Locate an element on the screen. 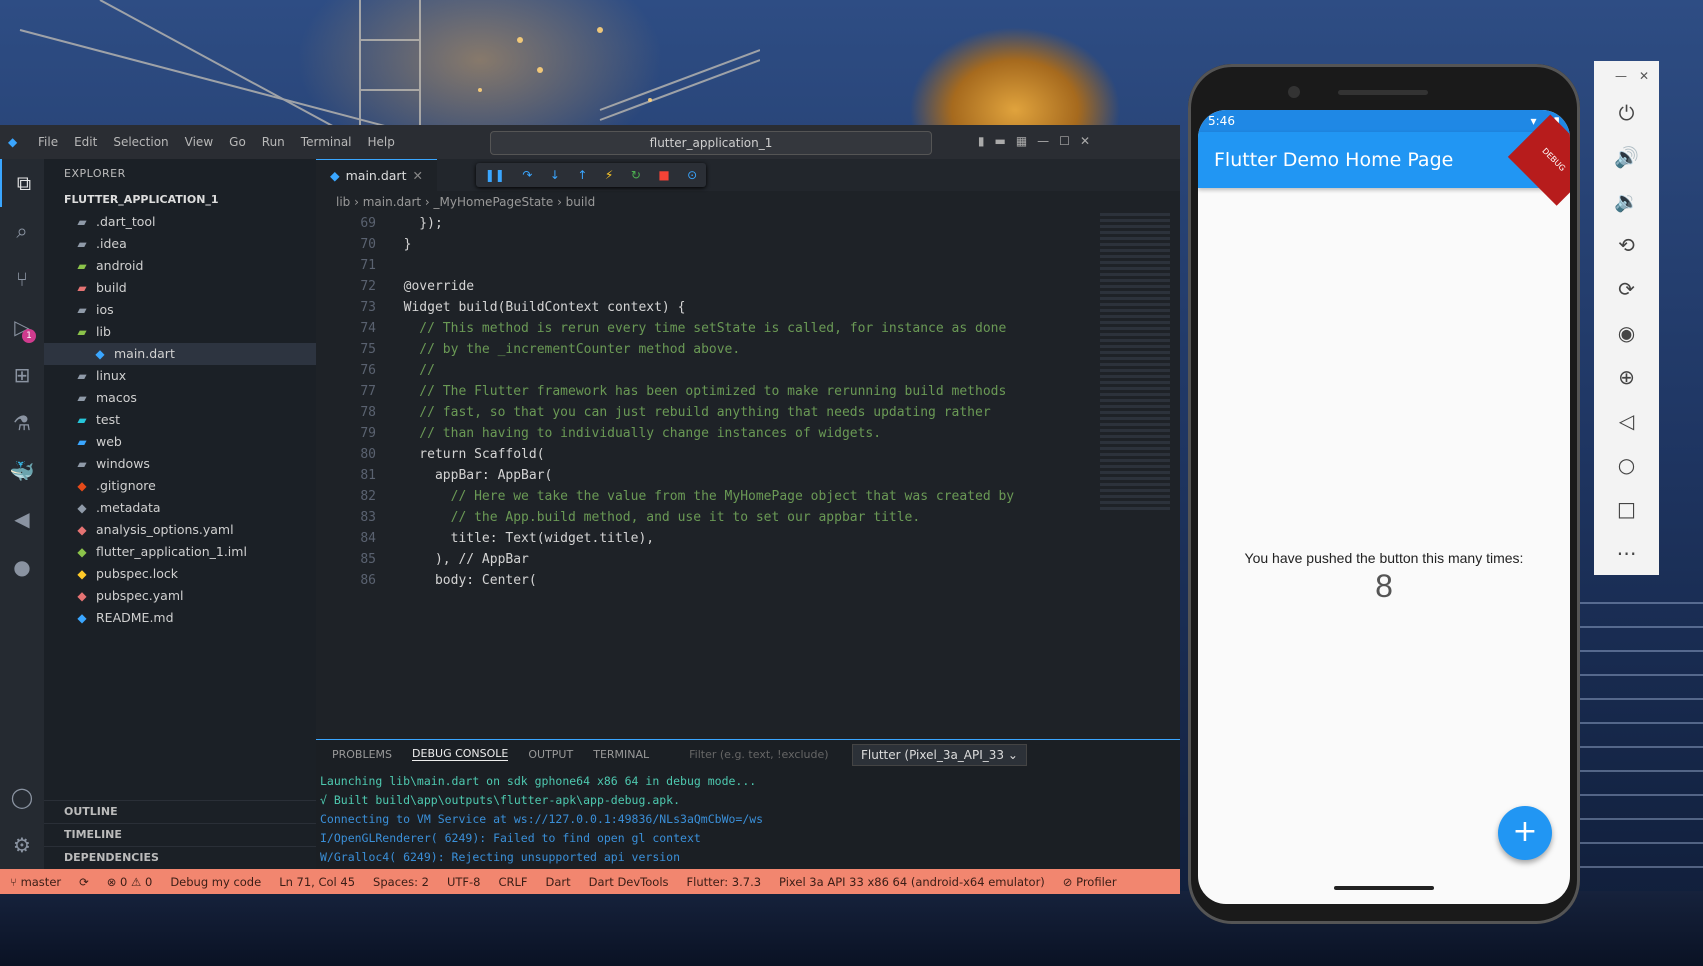 This screenshot has width=1703, height=966. problems-status: ⊗ 0 ⚠ 0 is located at coordinates (130, 882).